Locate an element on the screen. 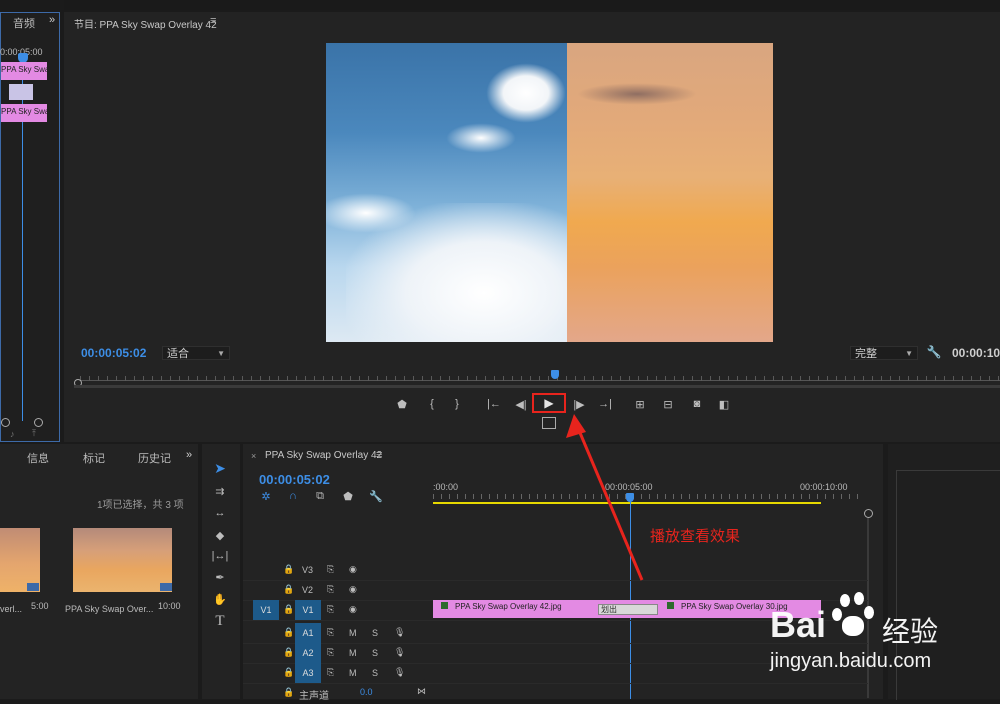 The height and width of the screenshot is (704, 1000). track-master: 🔒 主声道 0.0 ⋈ is located at coordinates (555, 694).